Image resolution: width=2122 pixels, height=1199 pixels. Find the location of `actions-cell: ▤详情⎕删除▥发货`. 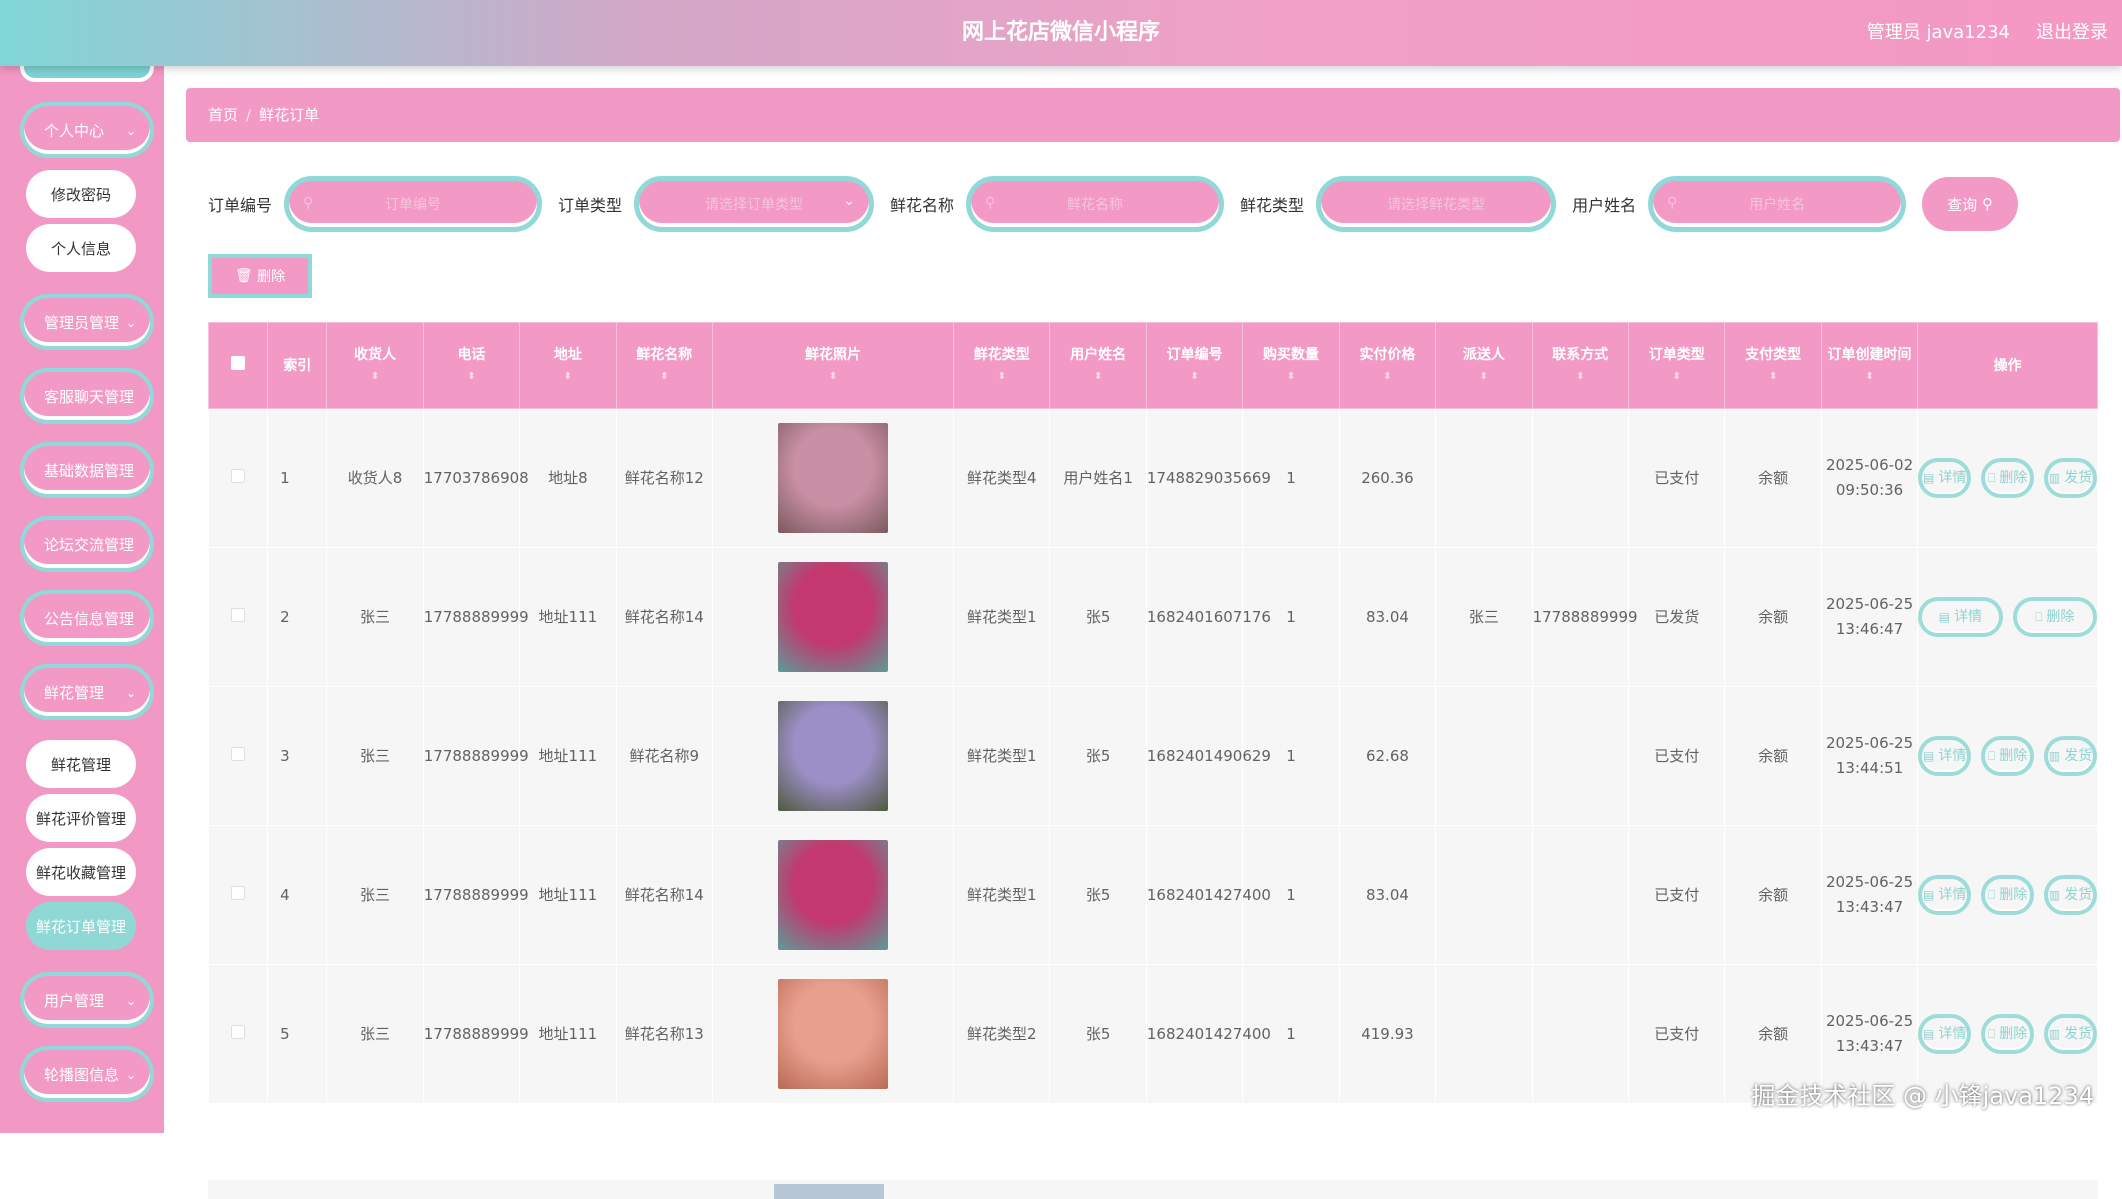

actions-cell: ▤详情⎕删除▥发货 is located at coordinates (2008, 895).